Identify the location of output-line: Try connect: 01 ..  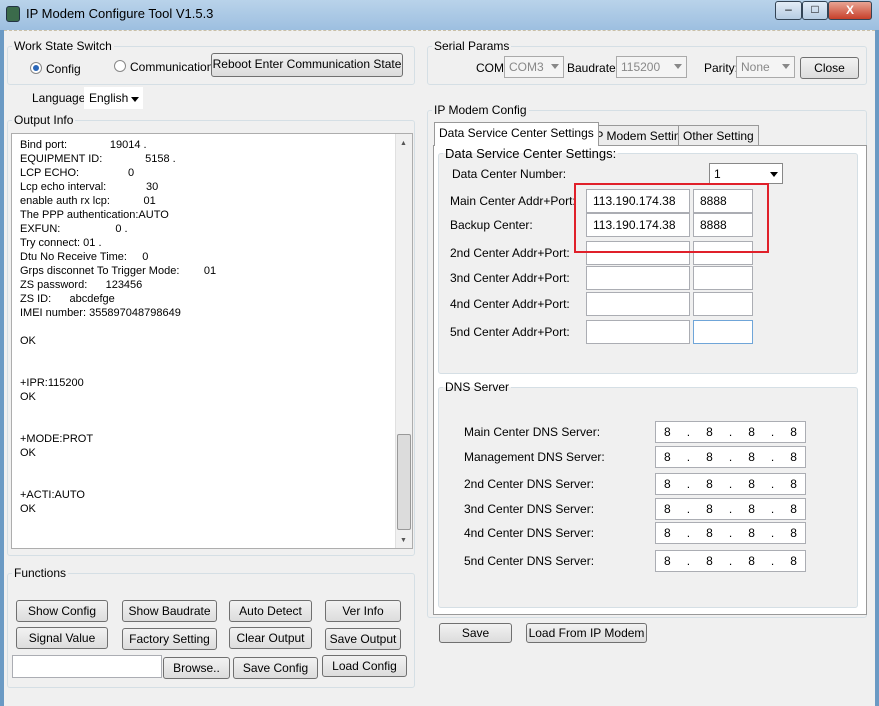
(61, 243).